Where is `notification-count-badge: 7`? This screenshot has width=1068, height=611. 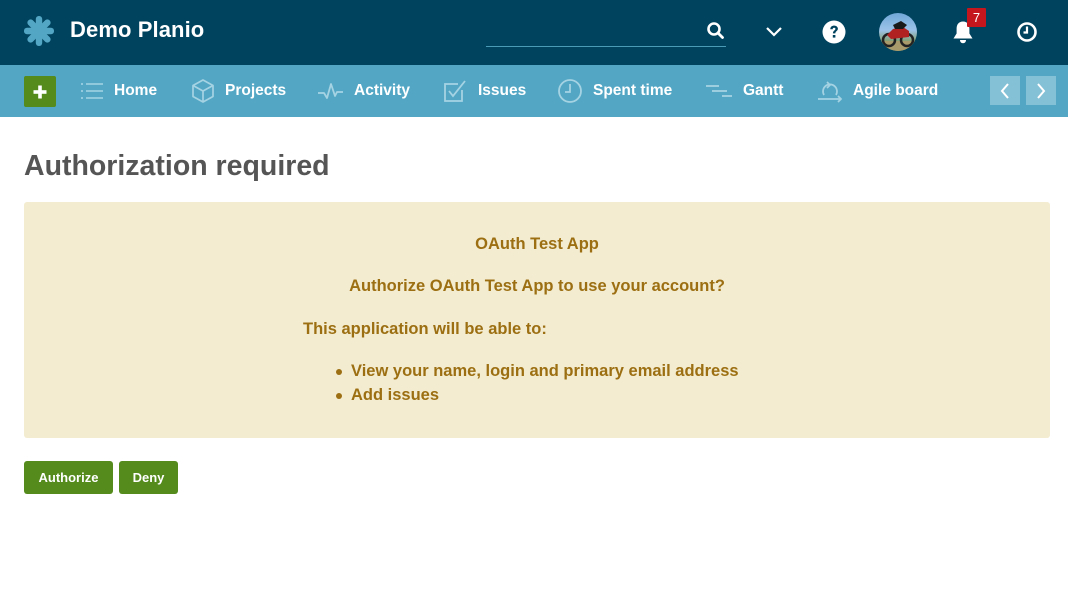
notification-count-badge: 7 is located at coordinates (976, 17).